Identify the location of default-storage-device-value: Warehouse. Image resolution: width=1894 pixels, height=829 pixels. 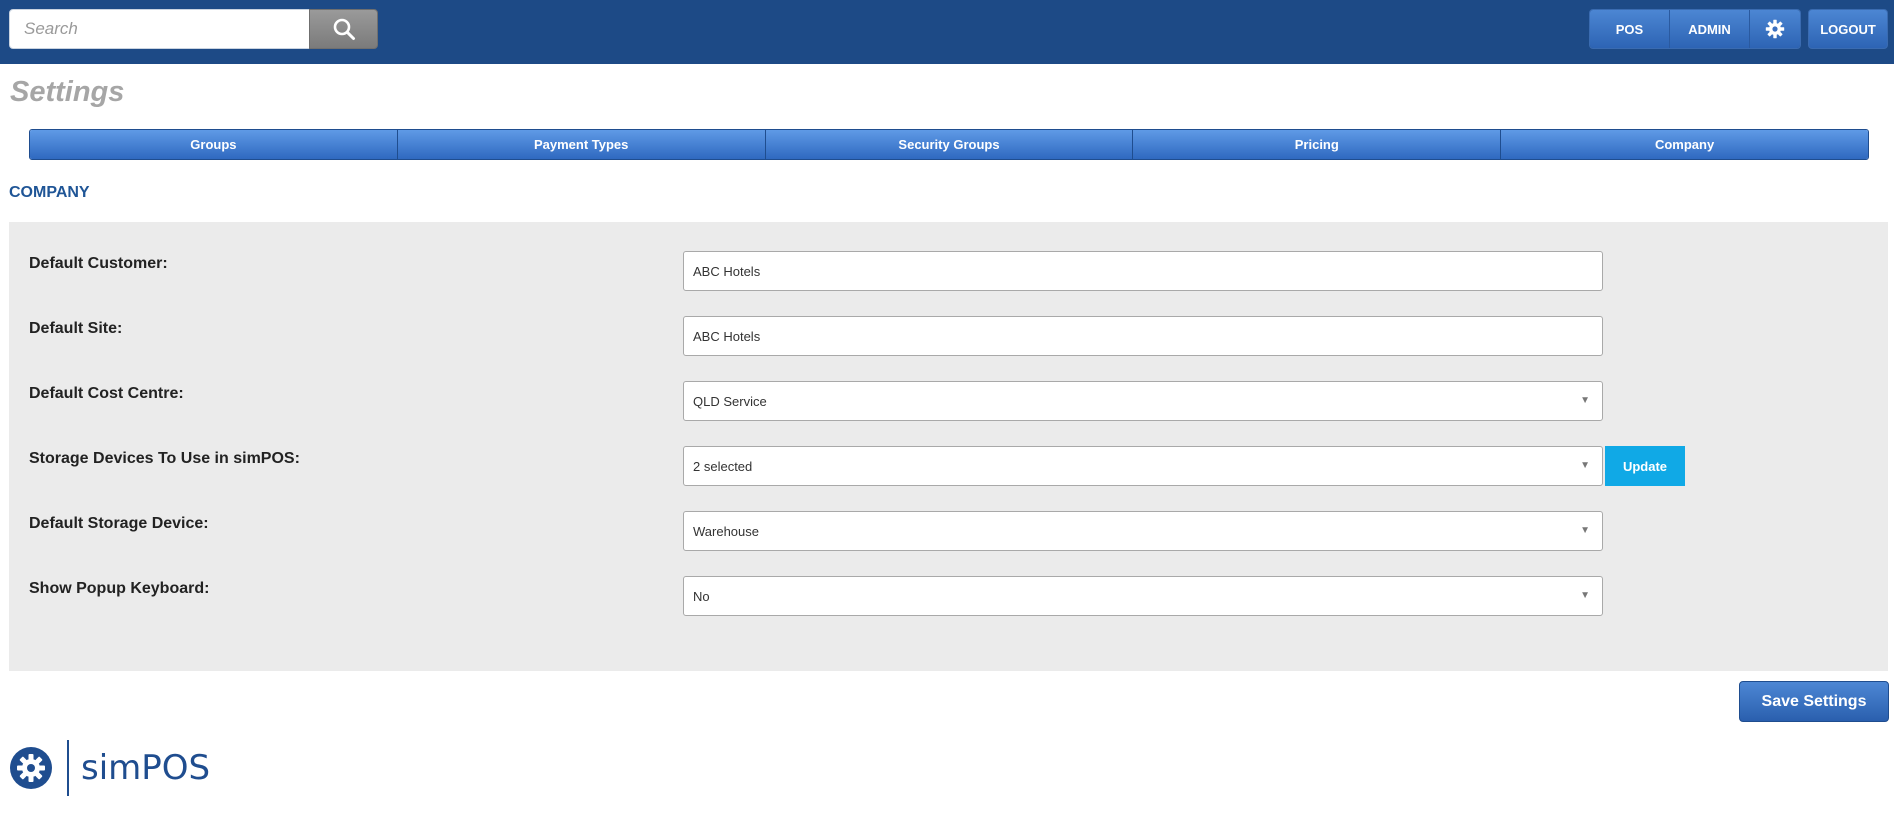
(726, 531).